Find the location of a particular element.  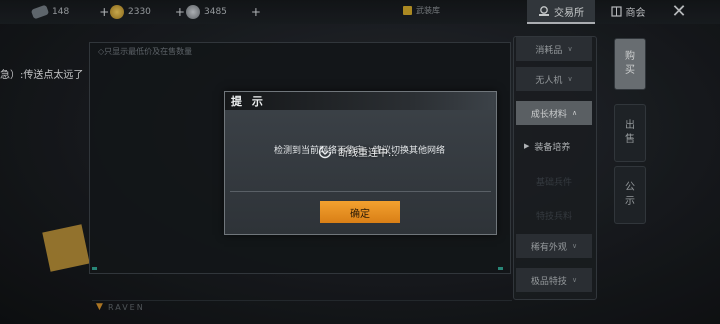

confirm-button: 确定 is located at coordinates (360, 212).